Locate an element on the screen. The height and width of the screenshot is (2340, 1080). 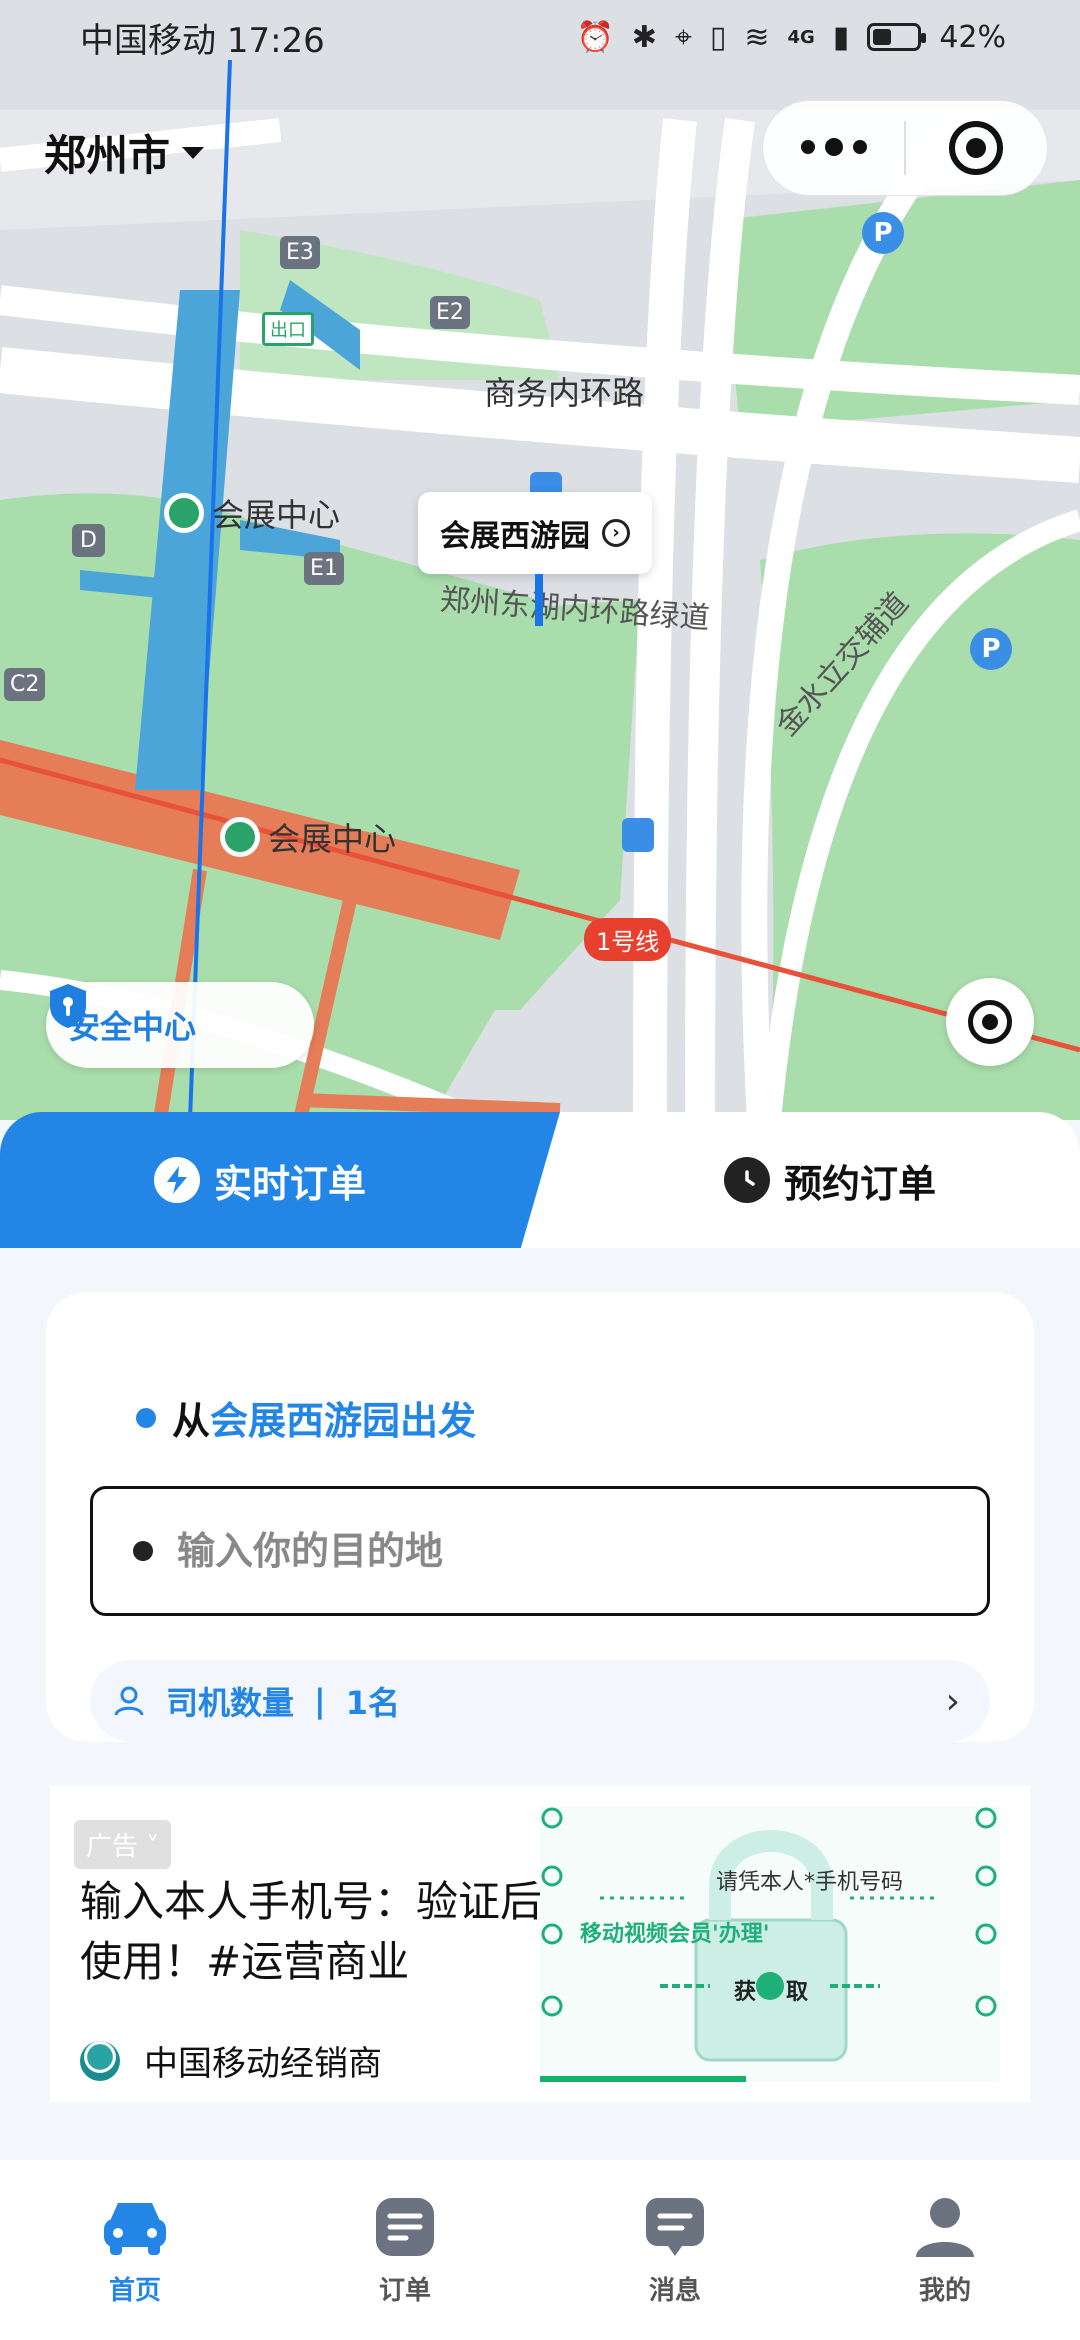
nav-item-orders: 订单 is located at coordinates (405, 2250).